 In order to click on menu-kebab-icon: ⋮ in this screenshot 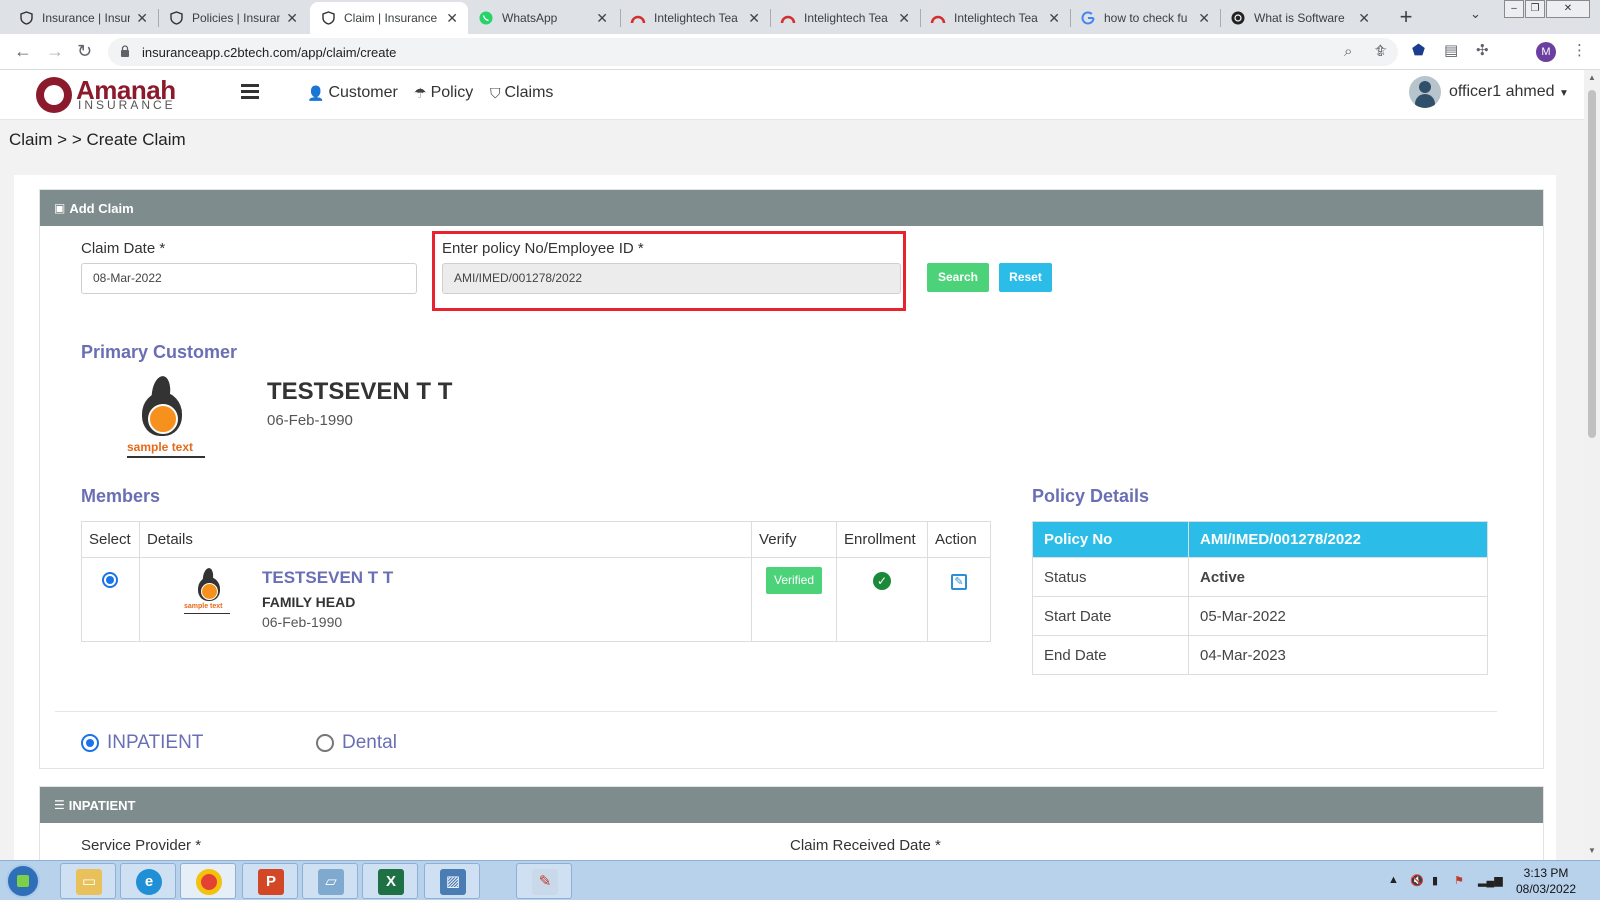, I will do `click(1579, 51)`.